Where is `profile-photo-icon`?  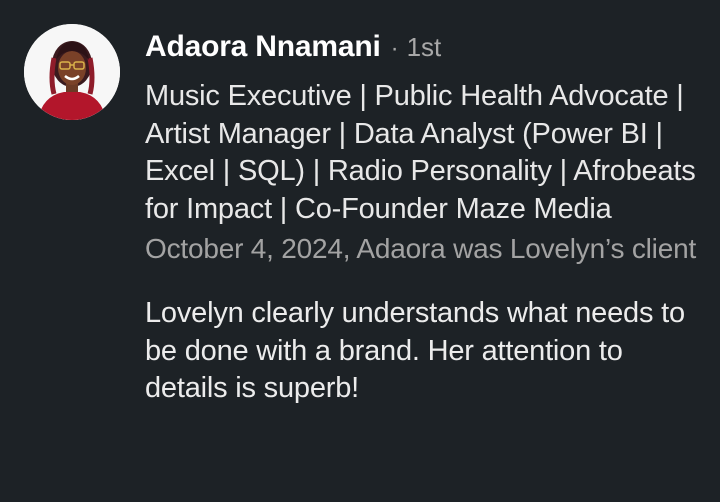 profile-photo-icon is located at coordinates (72, 72).